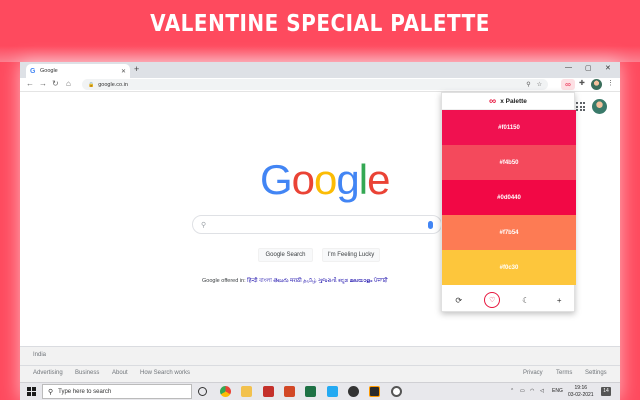 The height and width of the screenshot is (400, 640). Describe the element at coordinates (559, 300) in the screenshot. I see `plus-icon: +` at that location.